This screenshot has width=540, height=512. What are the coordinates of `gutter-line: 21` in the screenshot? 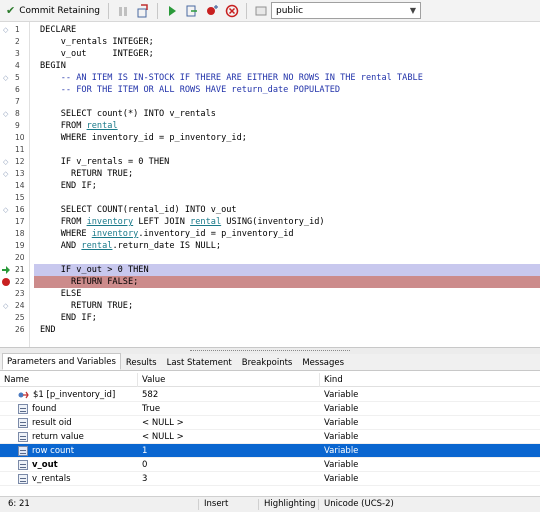 It's located at (15, 270).